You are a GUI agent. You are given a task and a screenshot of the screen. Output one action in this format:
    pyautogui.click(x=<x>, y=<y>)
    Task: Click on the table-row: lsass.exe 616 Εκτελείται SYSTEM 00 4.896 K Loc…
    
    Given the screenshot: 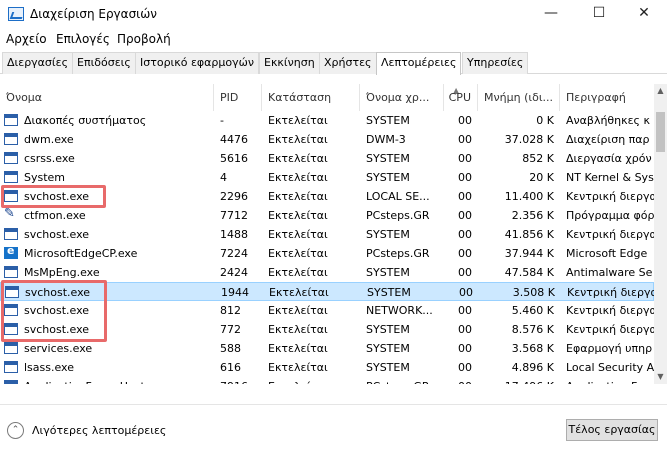 What is the action you would take?
    pyautogui.click(x=327, y=367)
    